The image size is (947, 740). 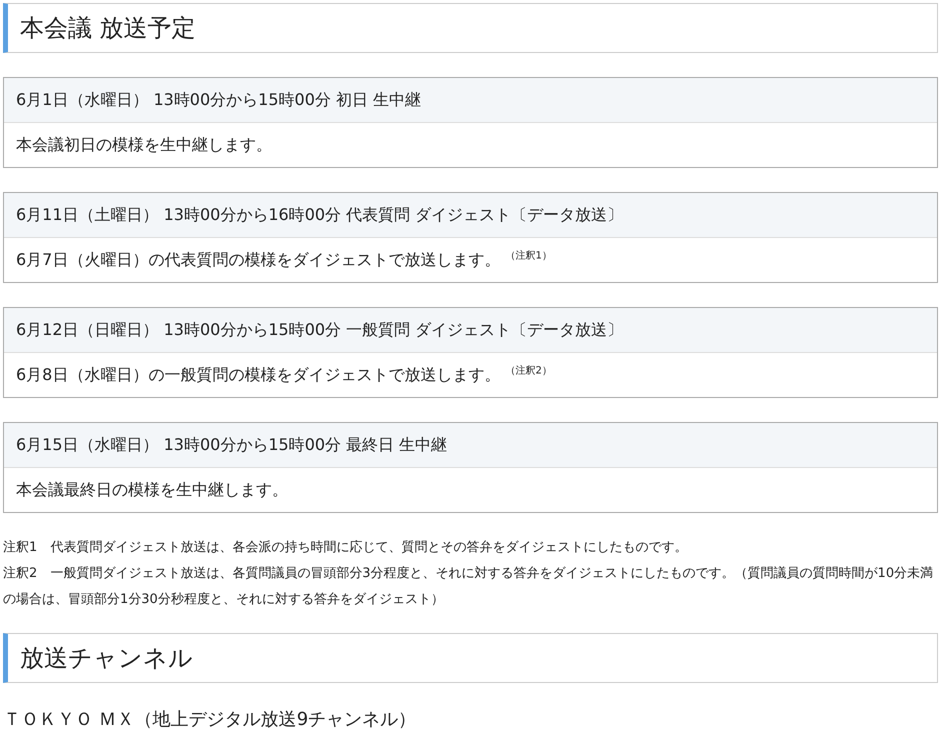 I want to click on schedule-header: 6月15日（水曜日） 13時00分から15時00分 最終日 生中継, so click(x=470, y=445).